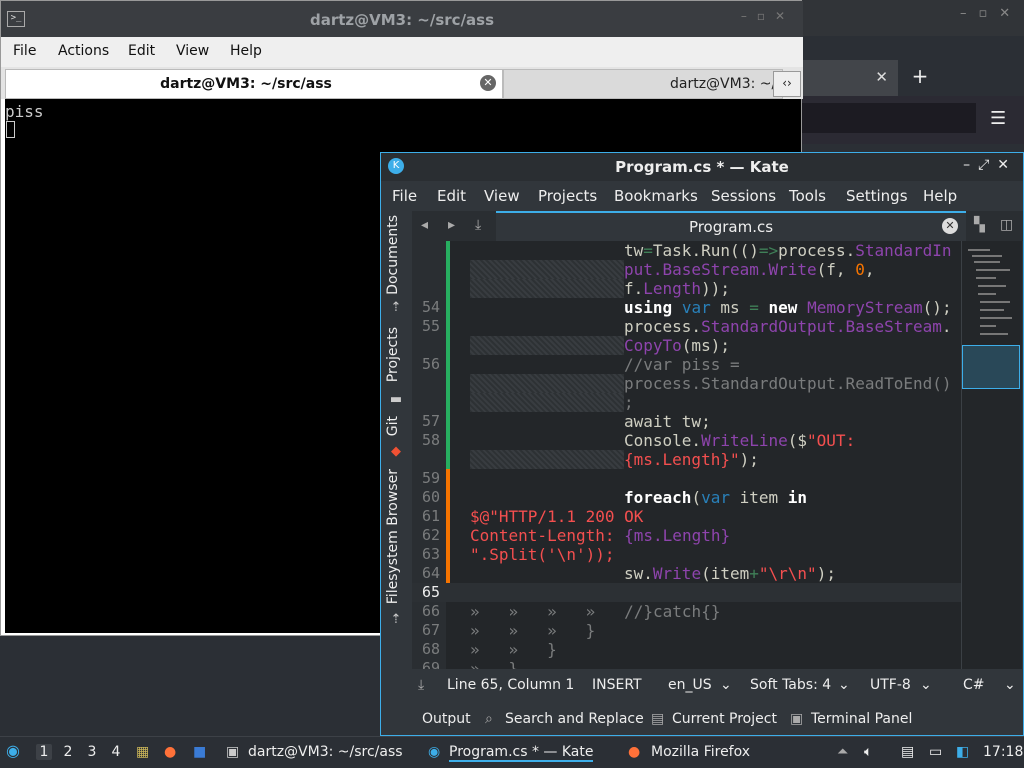 The height and width of the screenshot is (768, 1024). What do you see at coordinates (656, 196) in the screenshot?
I see `menu-bookmarks: Bookmarks` at bounding box center [656, 196].